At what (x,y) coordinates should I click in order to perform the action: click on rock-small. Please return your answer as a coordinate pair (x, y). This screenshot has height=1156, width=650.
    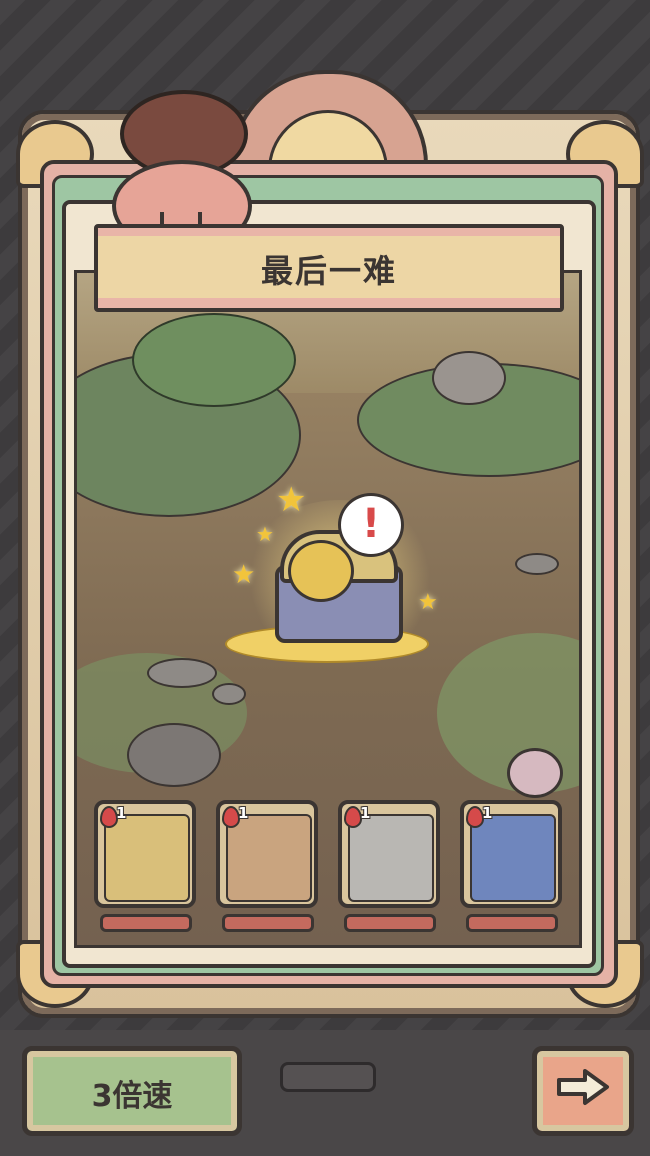
    Looking at the image, I should click on (229, 694).